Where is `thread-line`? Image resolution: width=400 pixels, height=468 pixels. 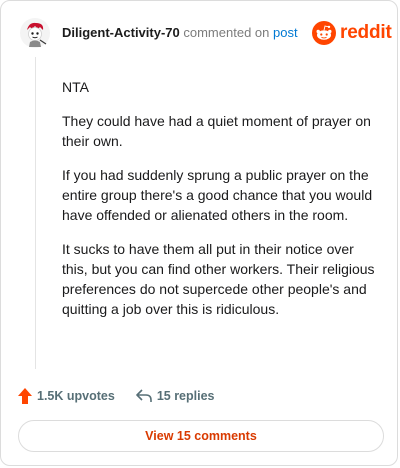
thread-line is located at coordinates (35, 213).